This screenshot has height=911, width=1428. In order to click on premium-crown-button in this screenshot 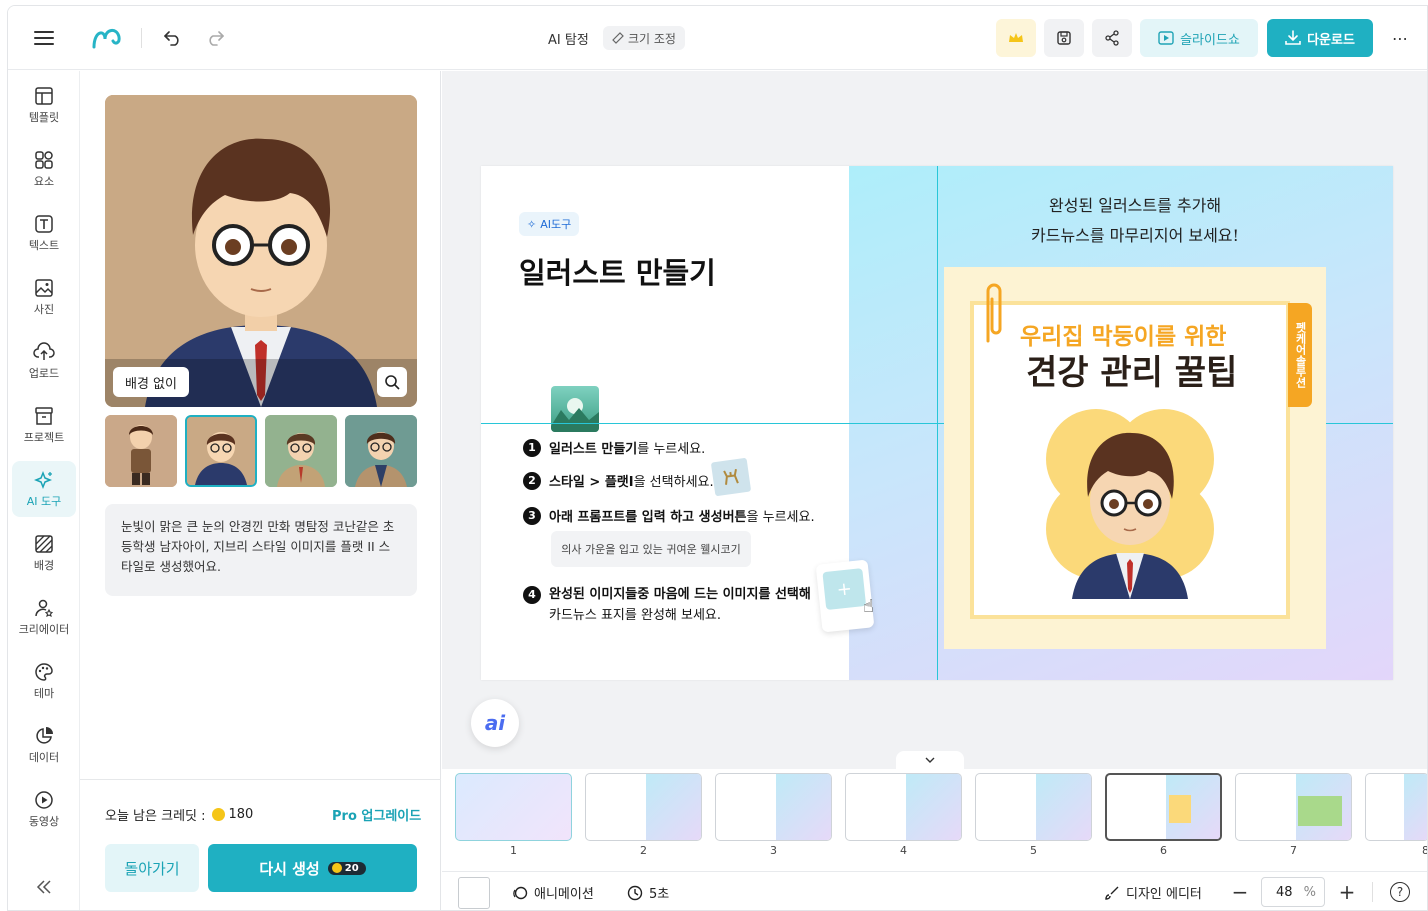, I will do `click(1016, 38)`.